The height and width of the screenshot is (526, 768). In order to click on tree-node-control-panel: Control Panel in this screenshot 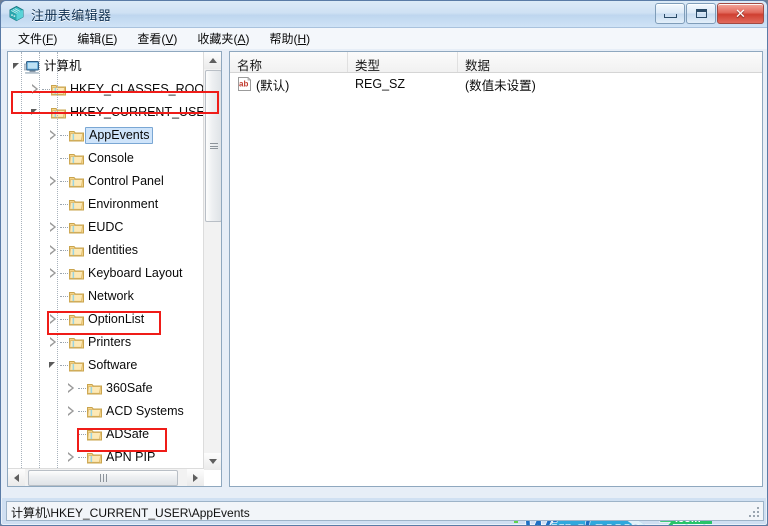, I will do `click(106, 181)`.